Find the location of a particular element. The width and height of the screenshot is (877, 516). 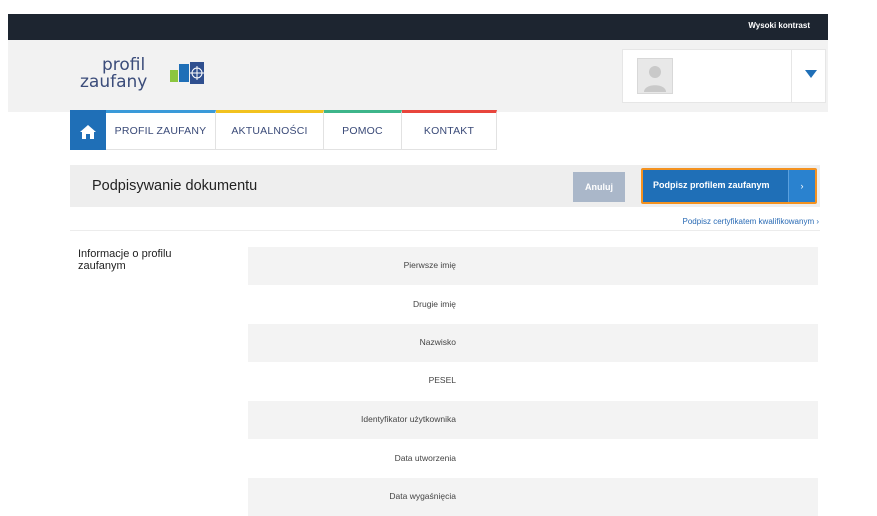

row-label: Identyfikator użytkownika is located at coordinates (408, 419).